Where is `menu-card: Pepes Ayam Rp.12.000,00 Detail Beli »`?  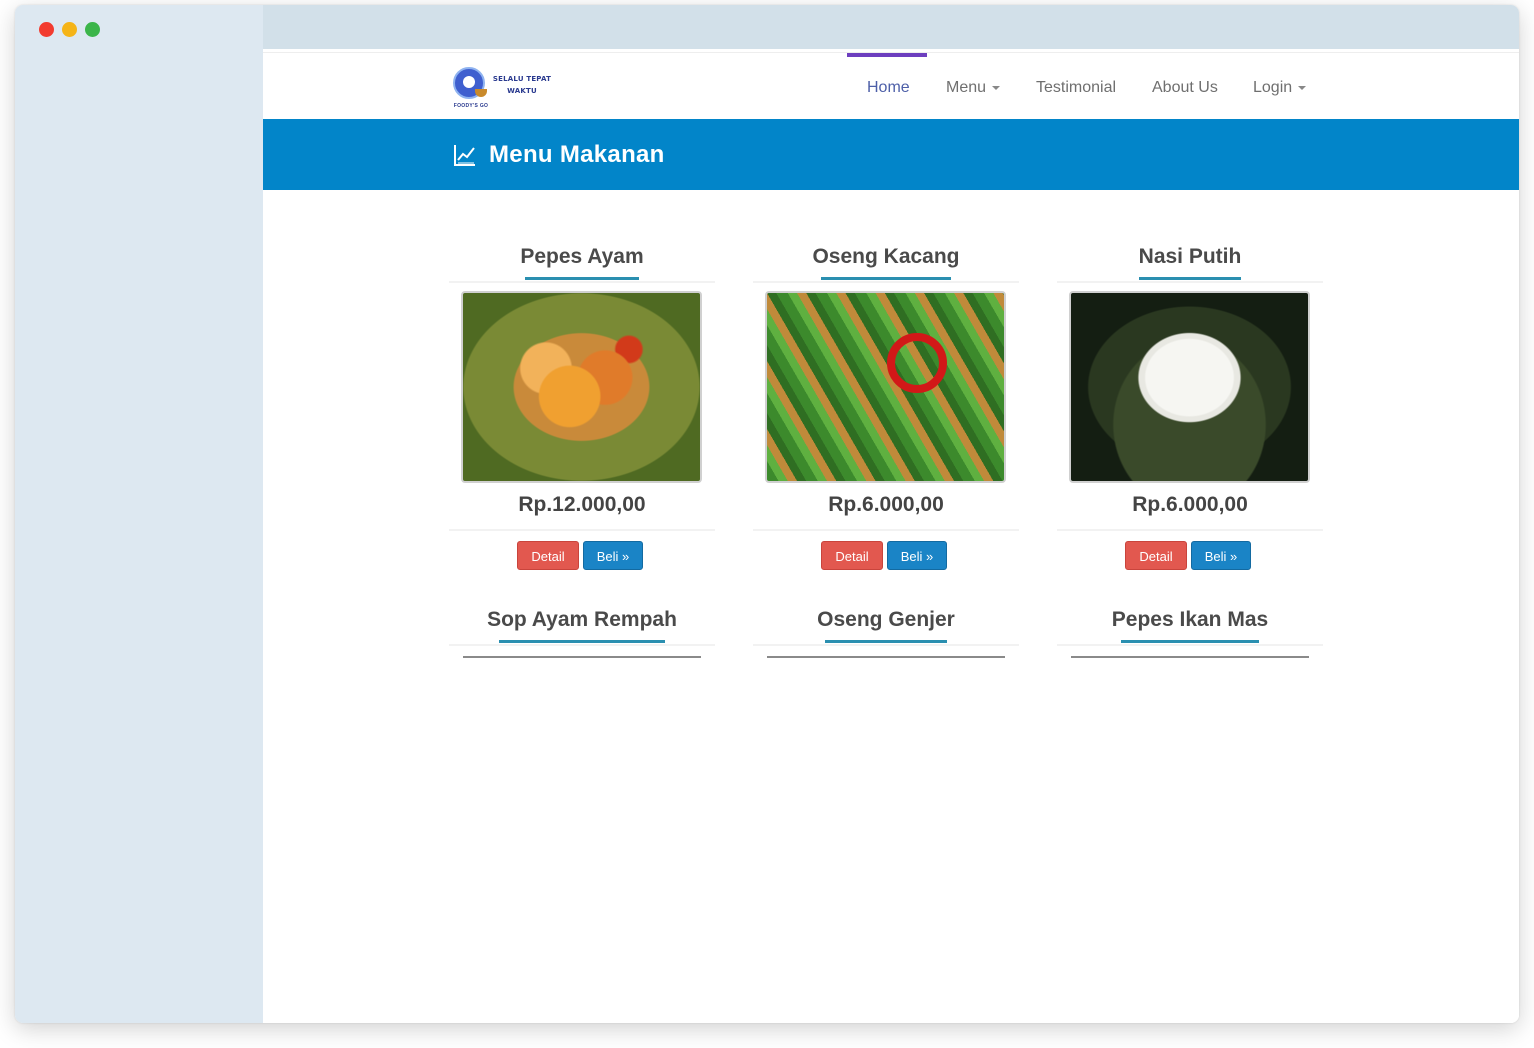
menu-card: Pepes Ayam Rp.12.000,00 Detail Beli » is located at coordinates (582, 410).